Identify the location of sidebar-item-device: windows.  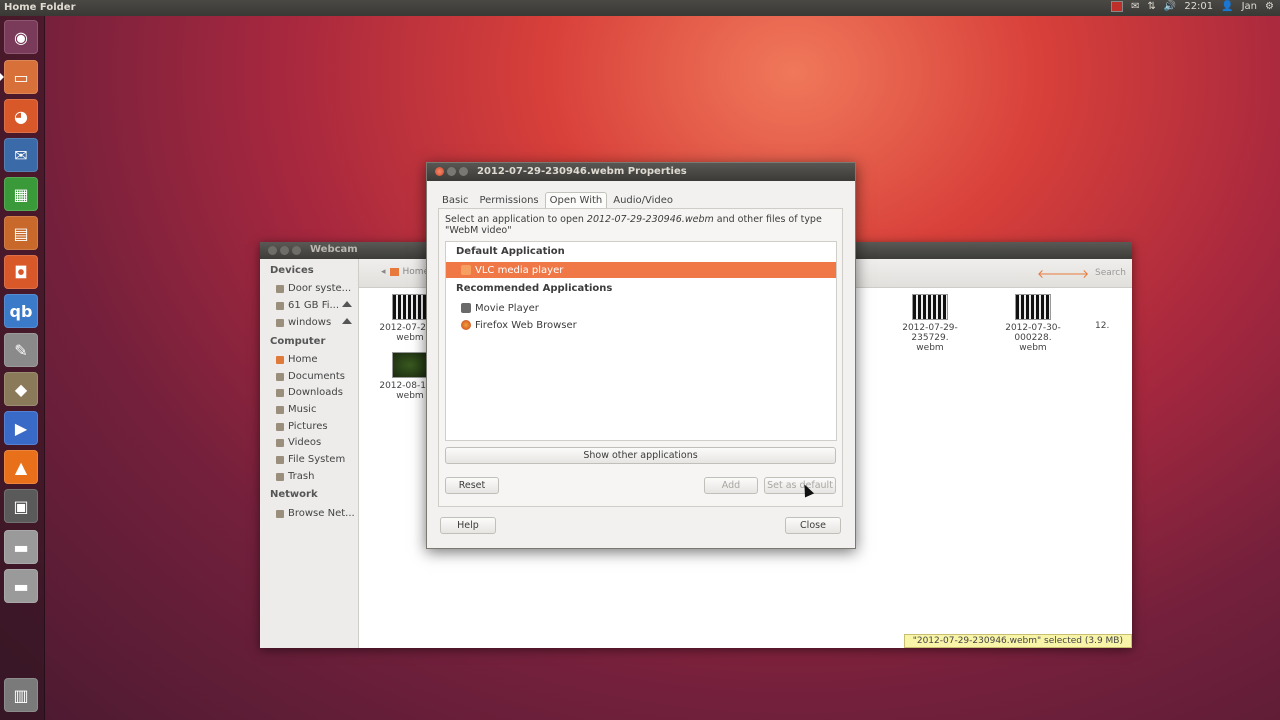
(303, 322).